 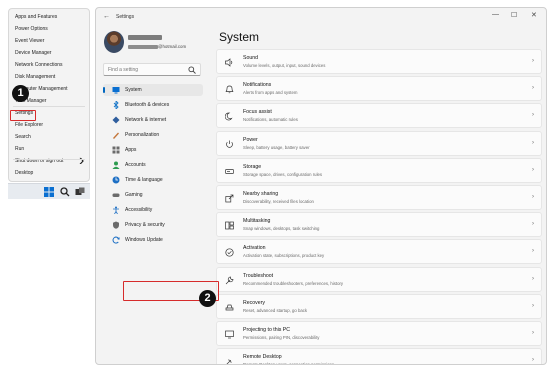 I want to click on remote-icon, so click(x=229, y=360).